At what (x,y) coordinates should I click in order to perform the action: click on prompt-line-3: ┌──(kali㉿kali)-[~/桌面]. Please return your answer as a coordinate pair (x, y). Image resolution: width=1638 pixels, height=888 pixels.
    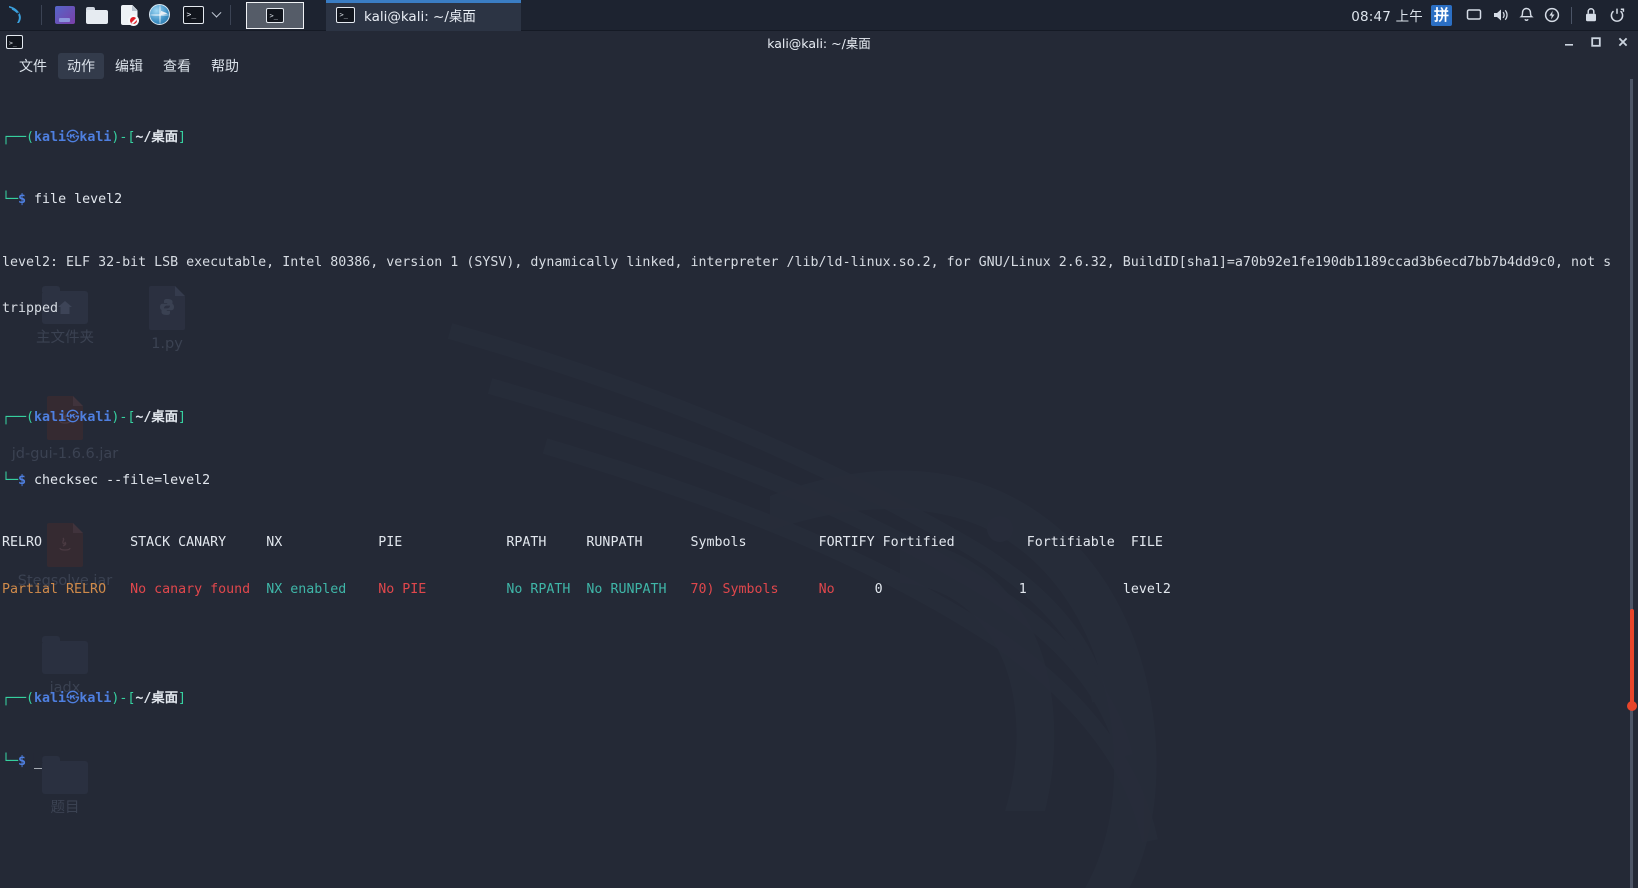
    Looking at the image, I should click on (820, 699).